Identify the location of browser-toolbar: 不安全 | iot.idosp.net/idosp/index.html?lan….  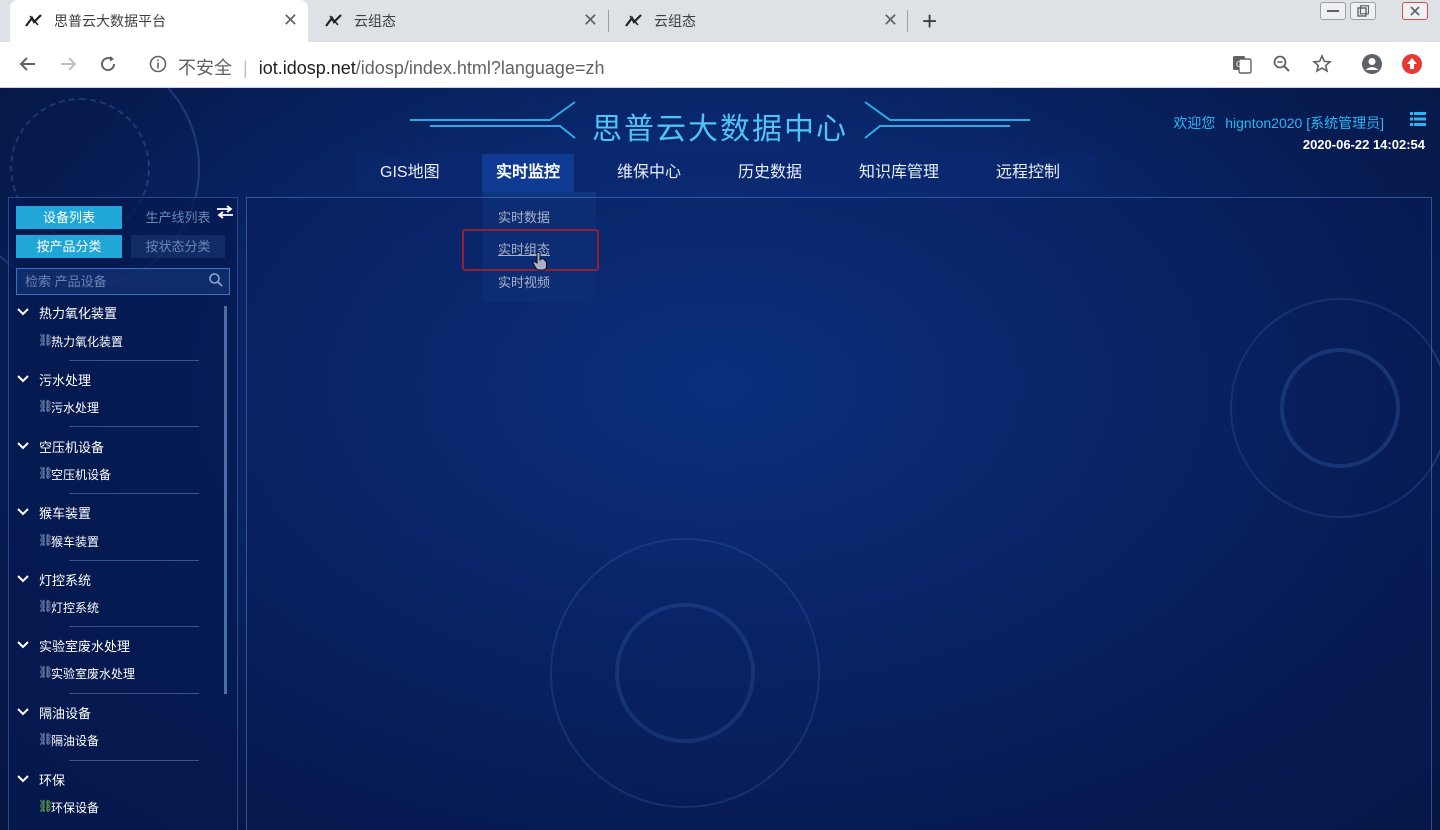
(720, 65).